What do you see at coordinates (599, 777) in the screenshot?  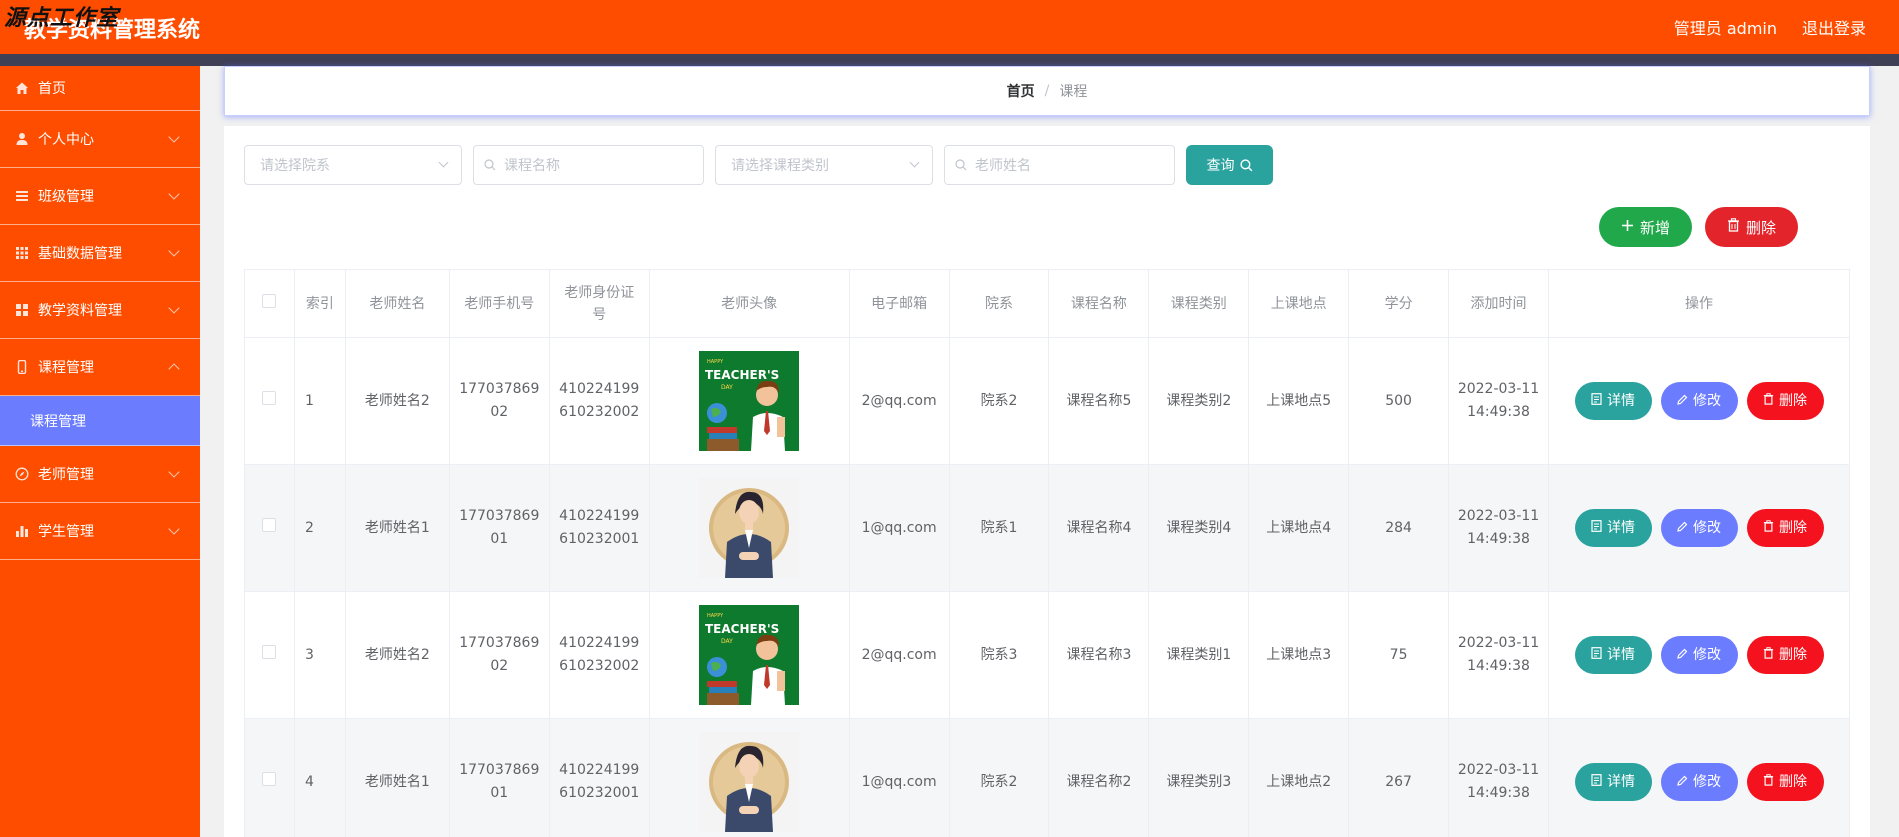 I see `cell-teacher-id: 410224199 610232001` at bounding box center [599, 777].